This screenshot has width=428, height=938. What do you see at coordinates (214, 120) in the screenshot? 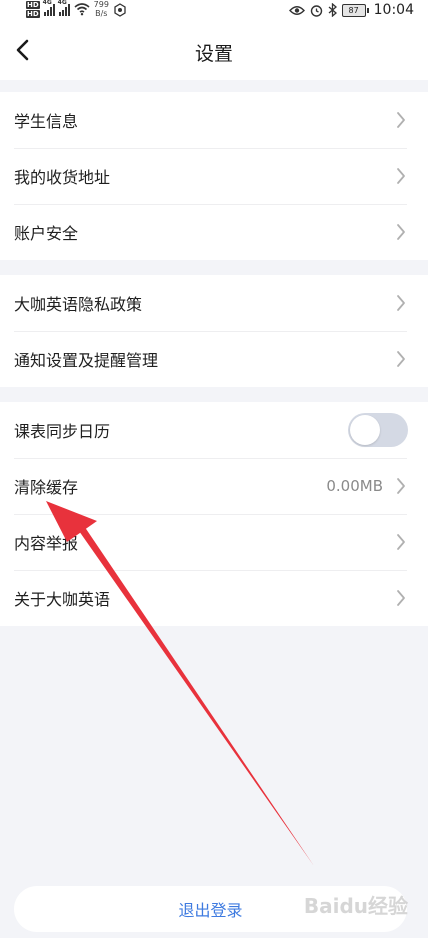
I see `settings-row-student-info: 学生信息` at bounding box center [214, 120].